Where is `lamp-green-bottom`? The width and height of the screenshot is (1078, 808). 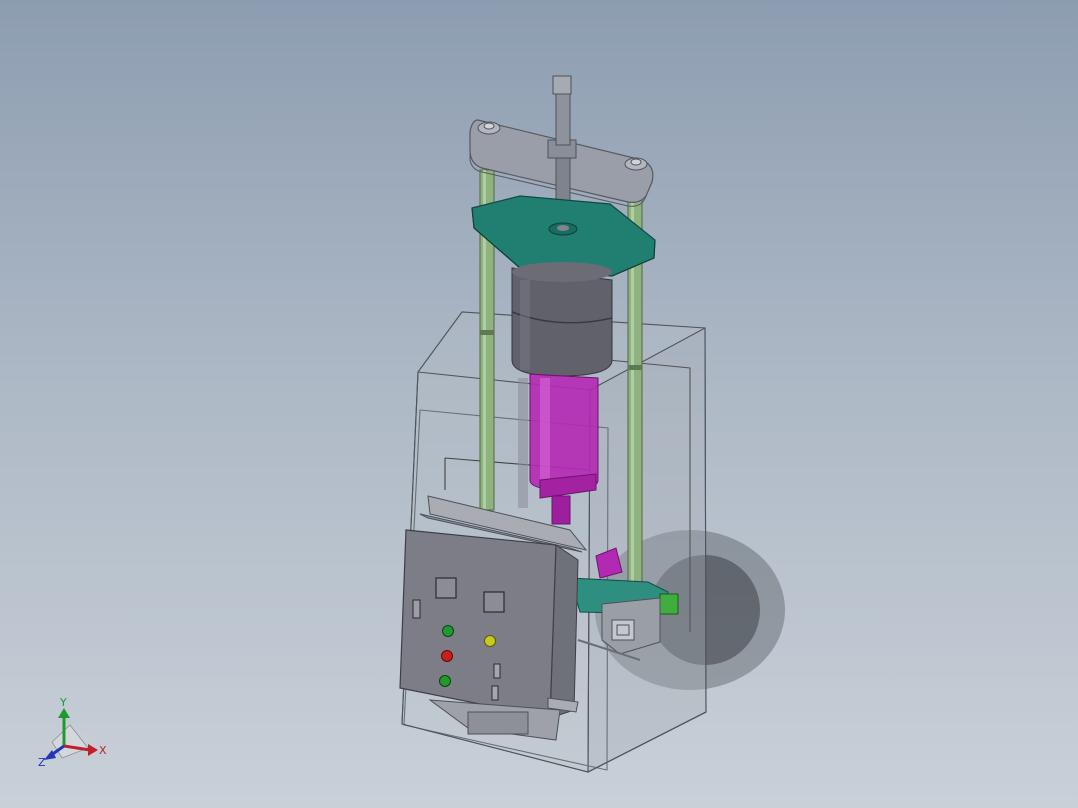 lamp-green-bottom is located at coordinates (445, 681).